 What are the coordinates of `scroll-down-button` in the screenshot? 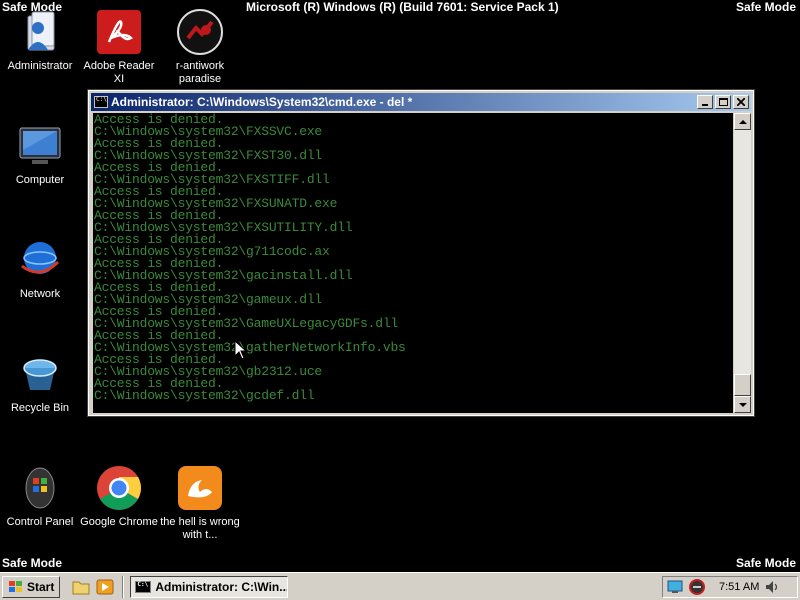 It's located at (742, 404).